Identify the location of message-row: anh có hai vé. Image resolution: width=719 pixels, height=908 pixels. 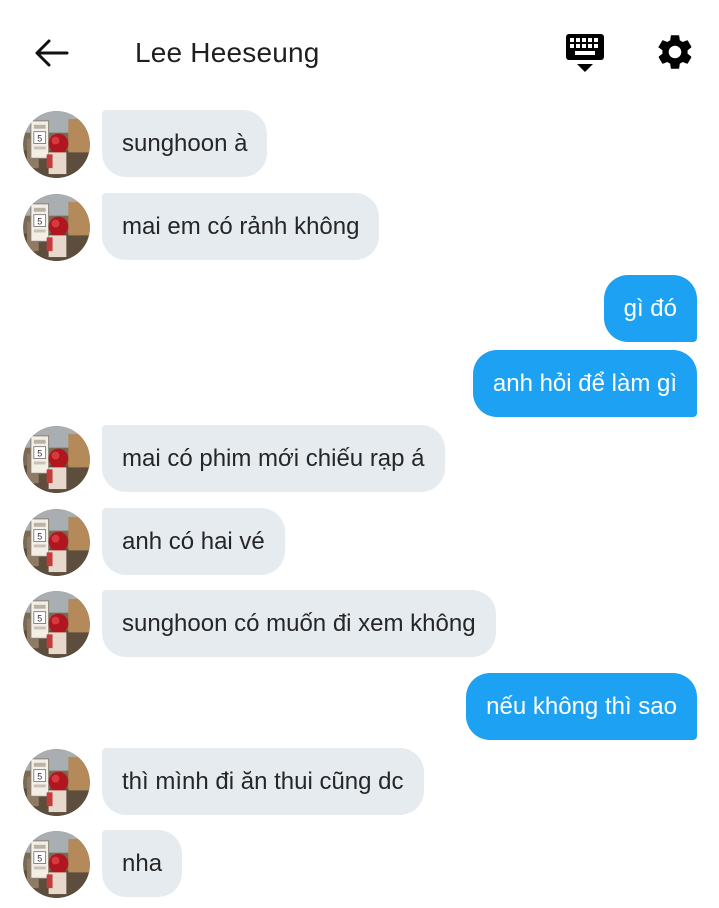
(359, 542).